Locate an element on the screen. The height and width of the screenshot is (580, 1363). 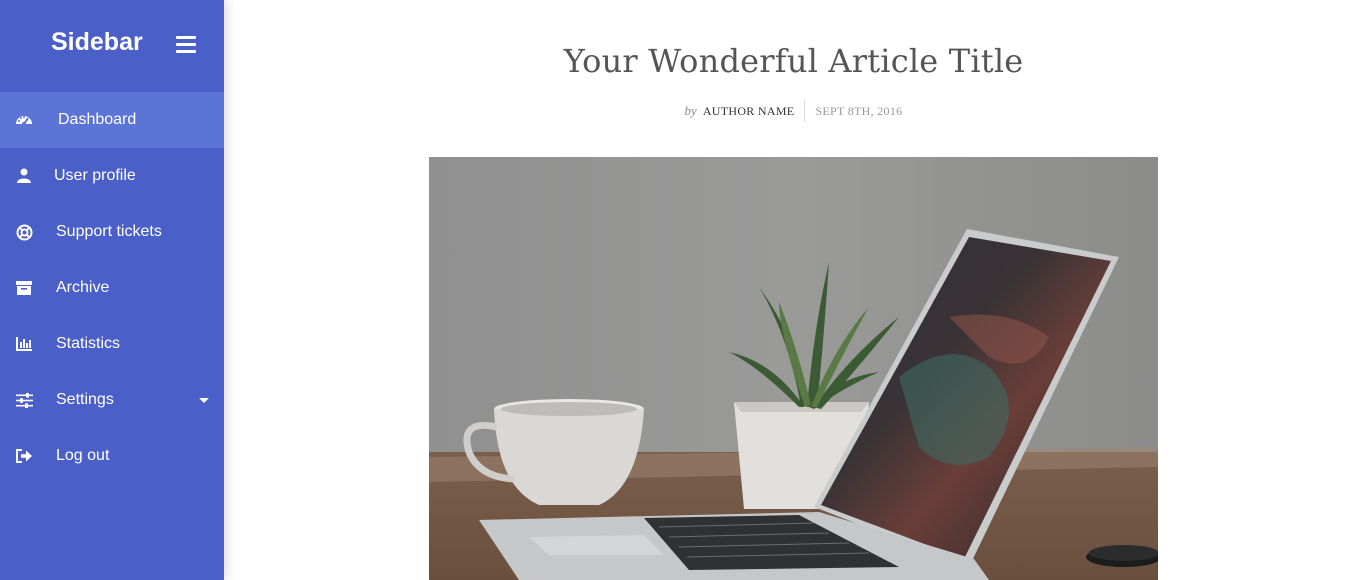
article-title: Your Wonderful Article Title is located at coordinates (793, 61).